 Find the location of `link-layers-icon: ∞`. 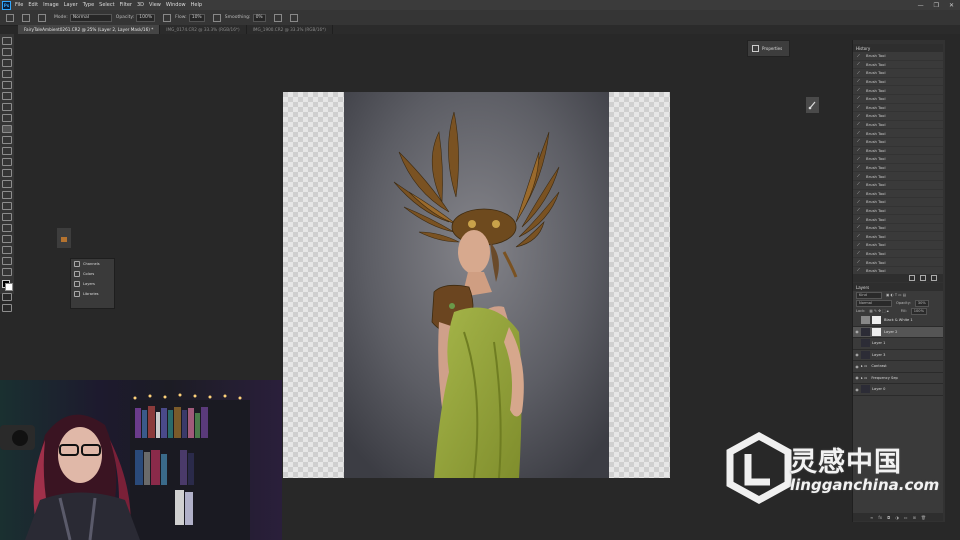

link-layers-icon: ∞ is located at coordinates (871, 517).